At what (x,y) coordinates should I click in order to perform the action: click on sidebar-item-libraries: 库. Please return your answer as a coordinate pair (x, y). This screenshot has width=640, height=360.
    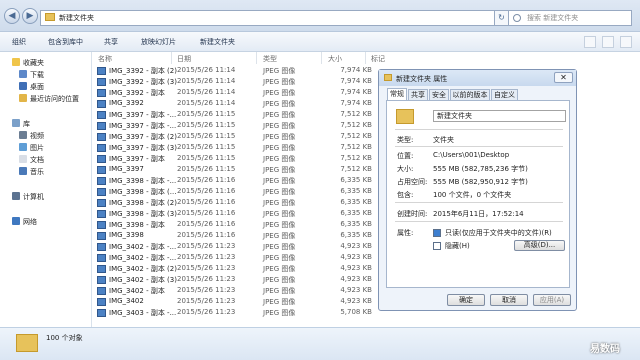
    Looking at the image, I should click on (21, 124).